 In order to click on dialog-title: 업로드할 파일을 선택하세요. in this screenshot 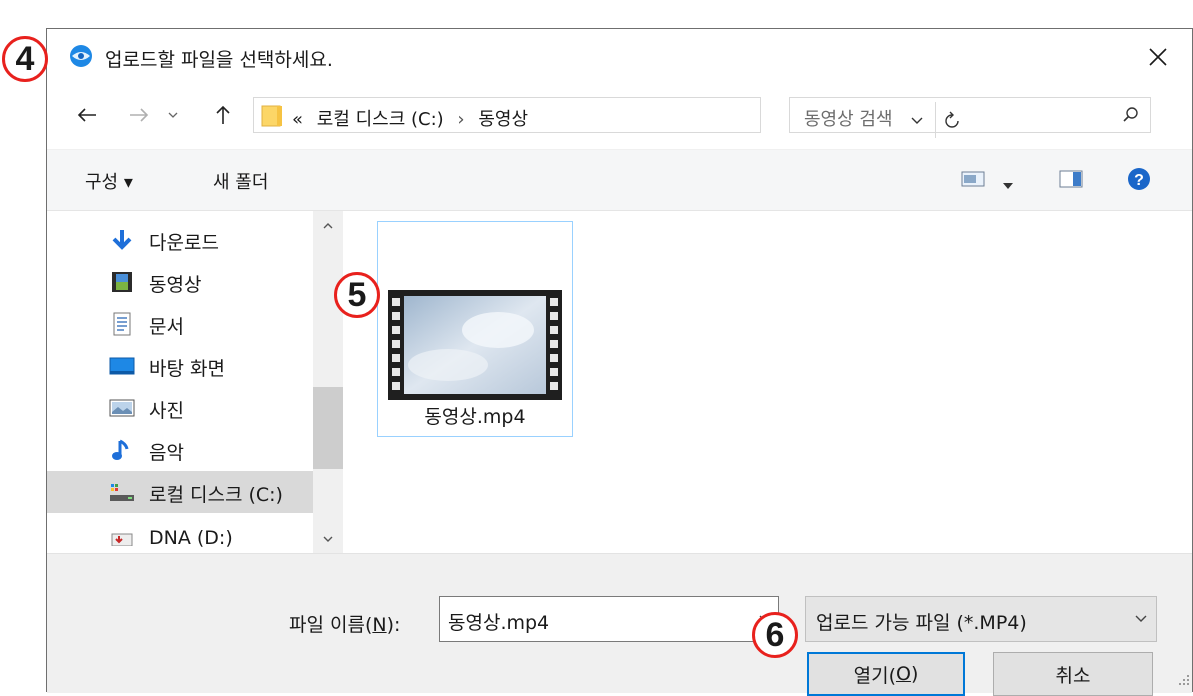, I will do `click(219, 60)`.